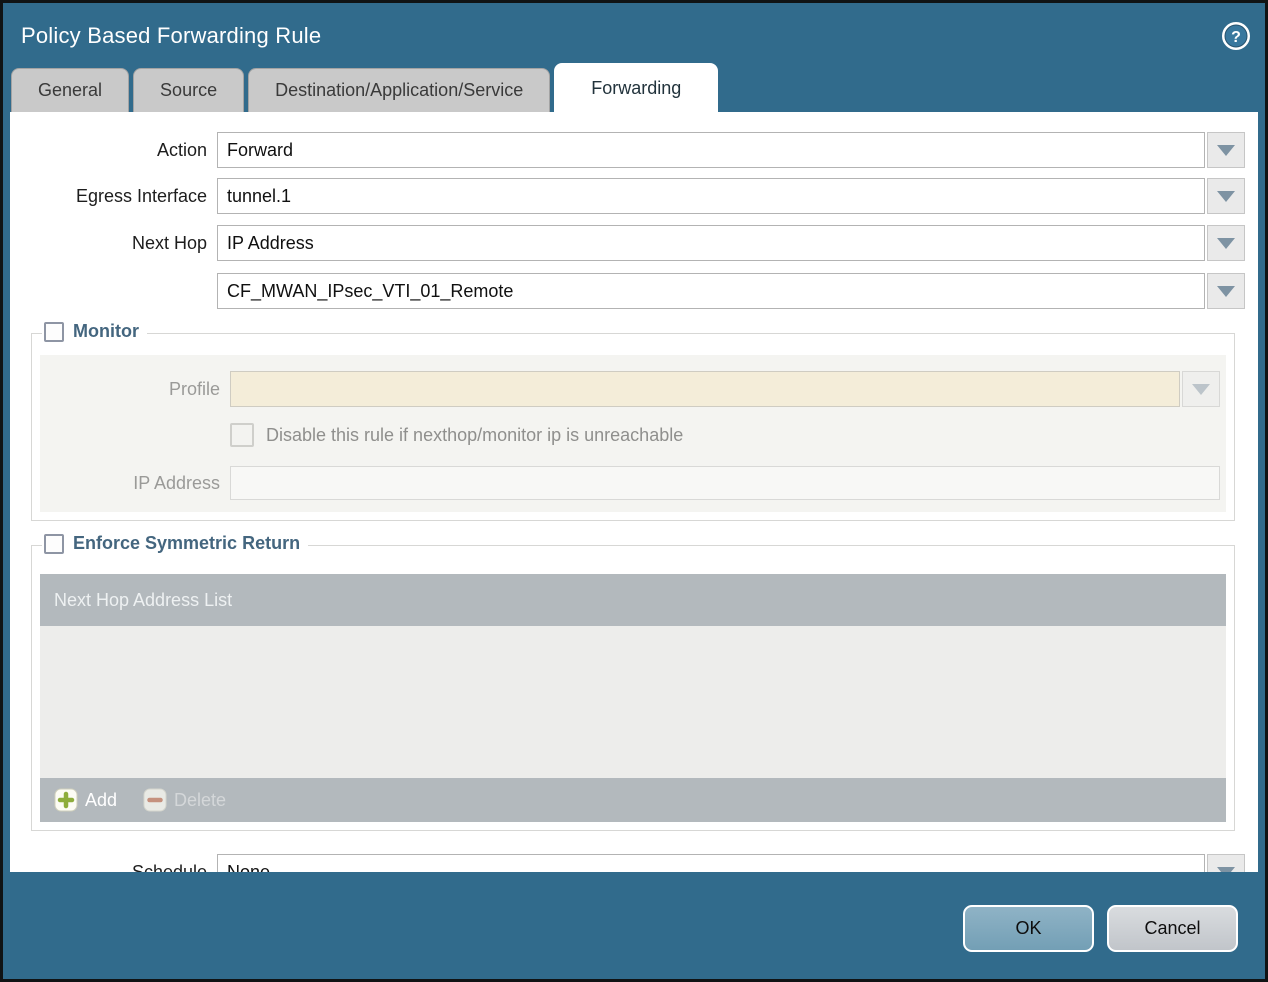 The height and width of the screenshot is (982, 1268). I want to click on next-hop-address-dropdown-button, so click(1226, 291).